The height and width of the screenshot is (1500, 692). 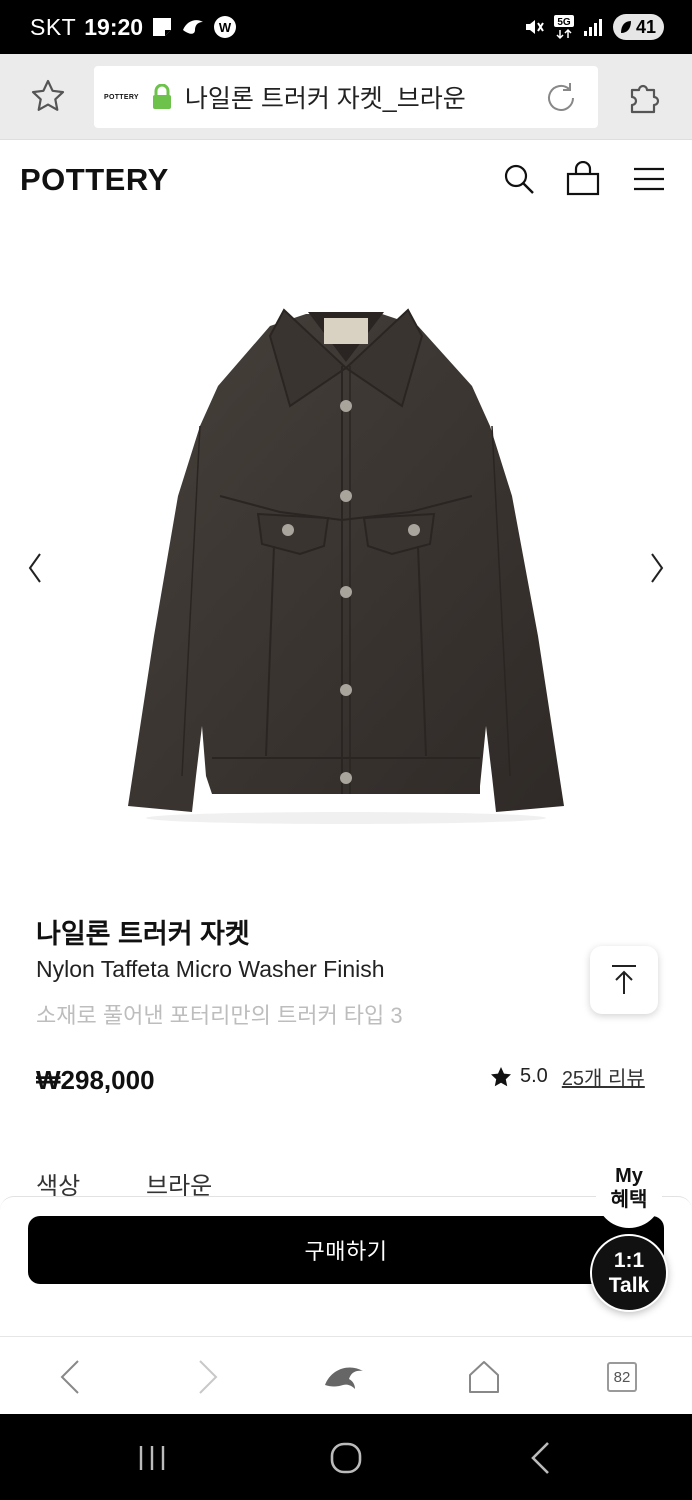 I want to click on network-5g-icon: 5G, so click(x=564, y=27).